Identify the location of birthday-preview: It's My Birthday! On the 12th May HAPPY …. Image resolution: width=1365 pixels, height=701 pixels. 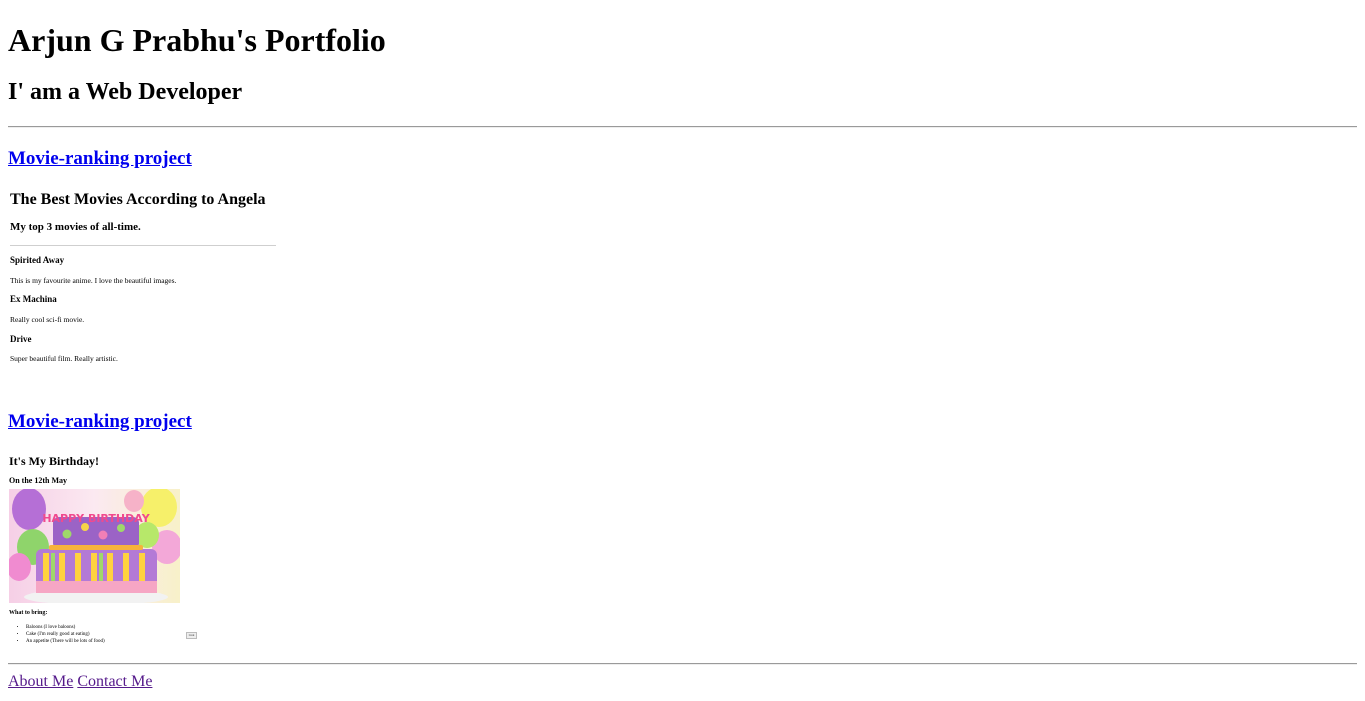
(108, 553).